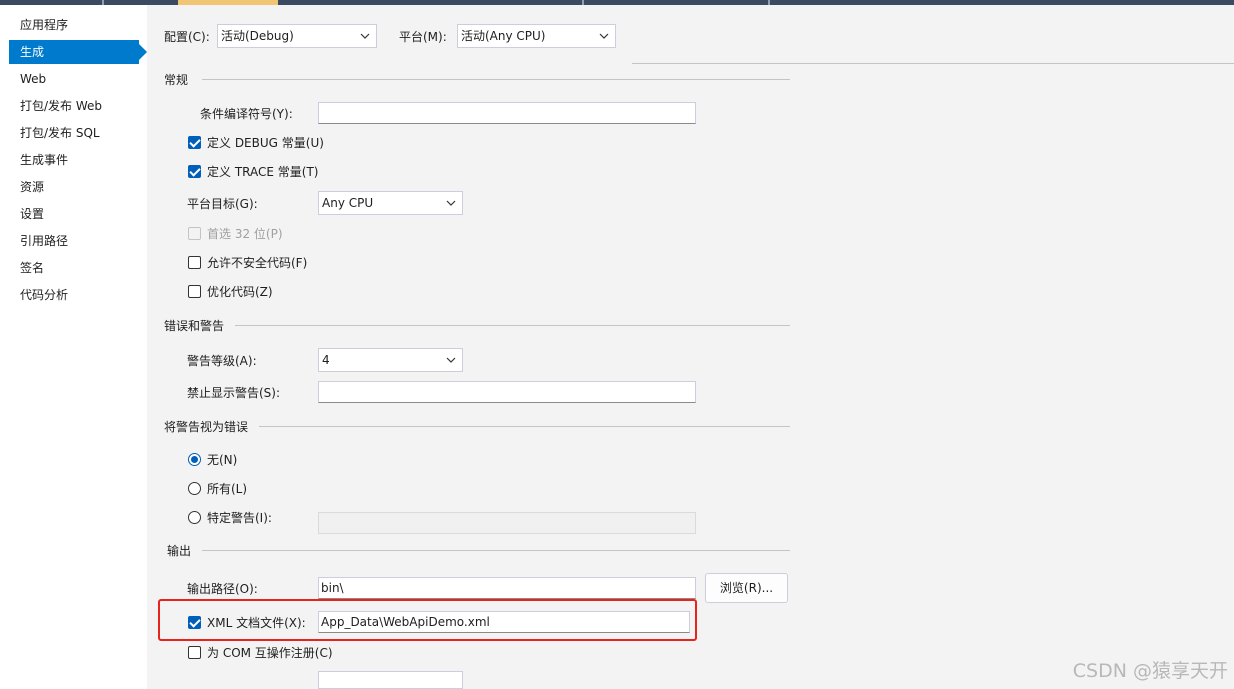 This screenshot has width=1234, height=689. What do you see at coordinates (74, 160) in the screenshot?
I see `sidebar-item-build-events: 生成事件` at bounding box center [74, 160].